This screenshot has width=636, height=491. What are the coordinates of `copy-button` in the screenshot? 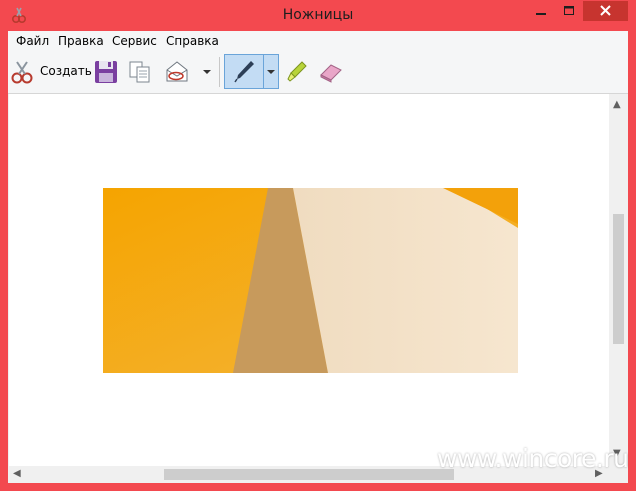 It's located at (140, 72).